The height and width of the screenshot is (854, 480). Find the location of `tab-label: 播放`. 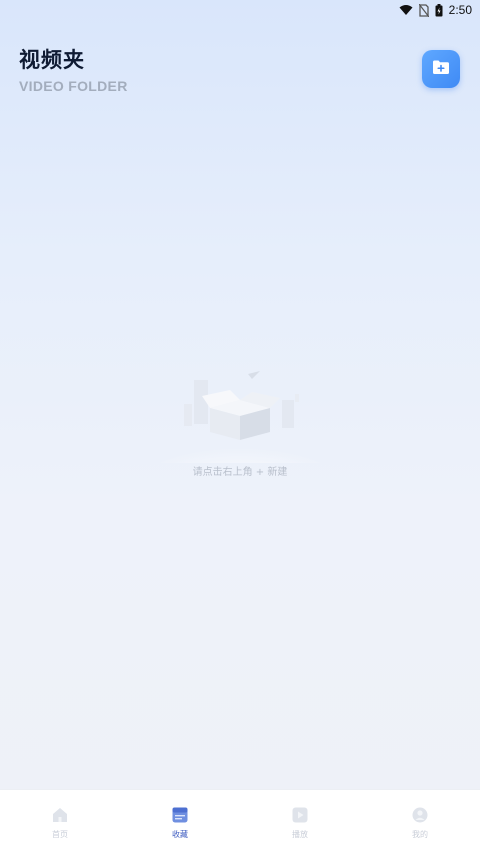

tab-label: 播放 is located at coordinates (300, 834).